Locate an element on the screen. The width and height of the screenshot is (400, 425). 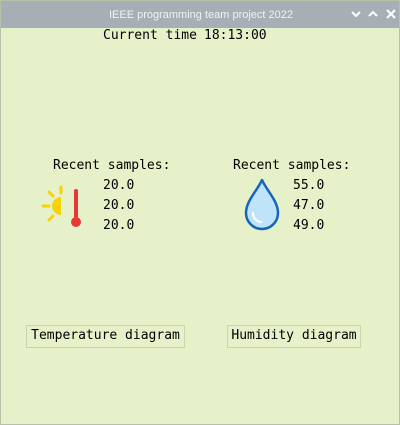
humidity-sample-2: 47.0 is located at coordinates (309, 205).